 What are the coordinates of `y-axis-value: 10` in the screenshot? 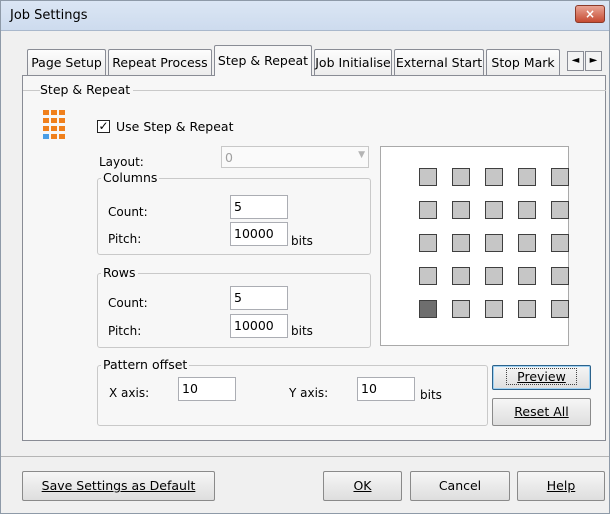 It's located at (369, 388).